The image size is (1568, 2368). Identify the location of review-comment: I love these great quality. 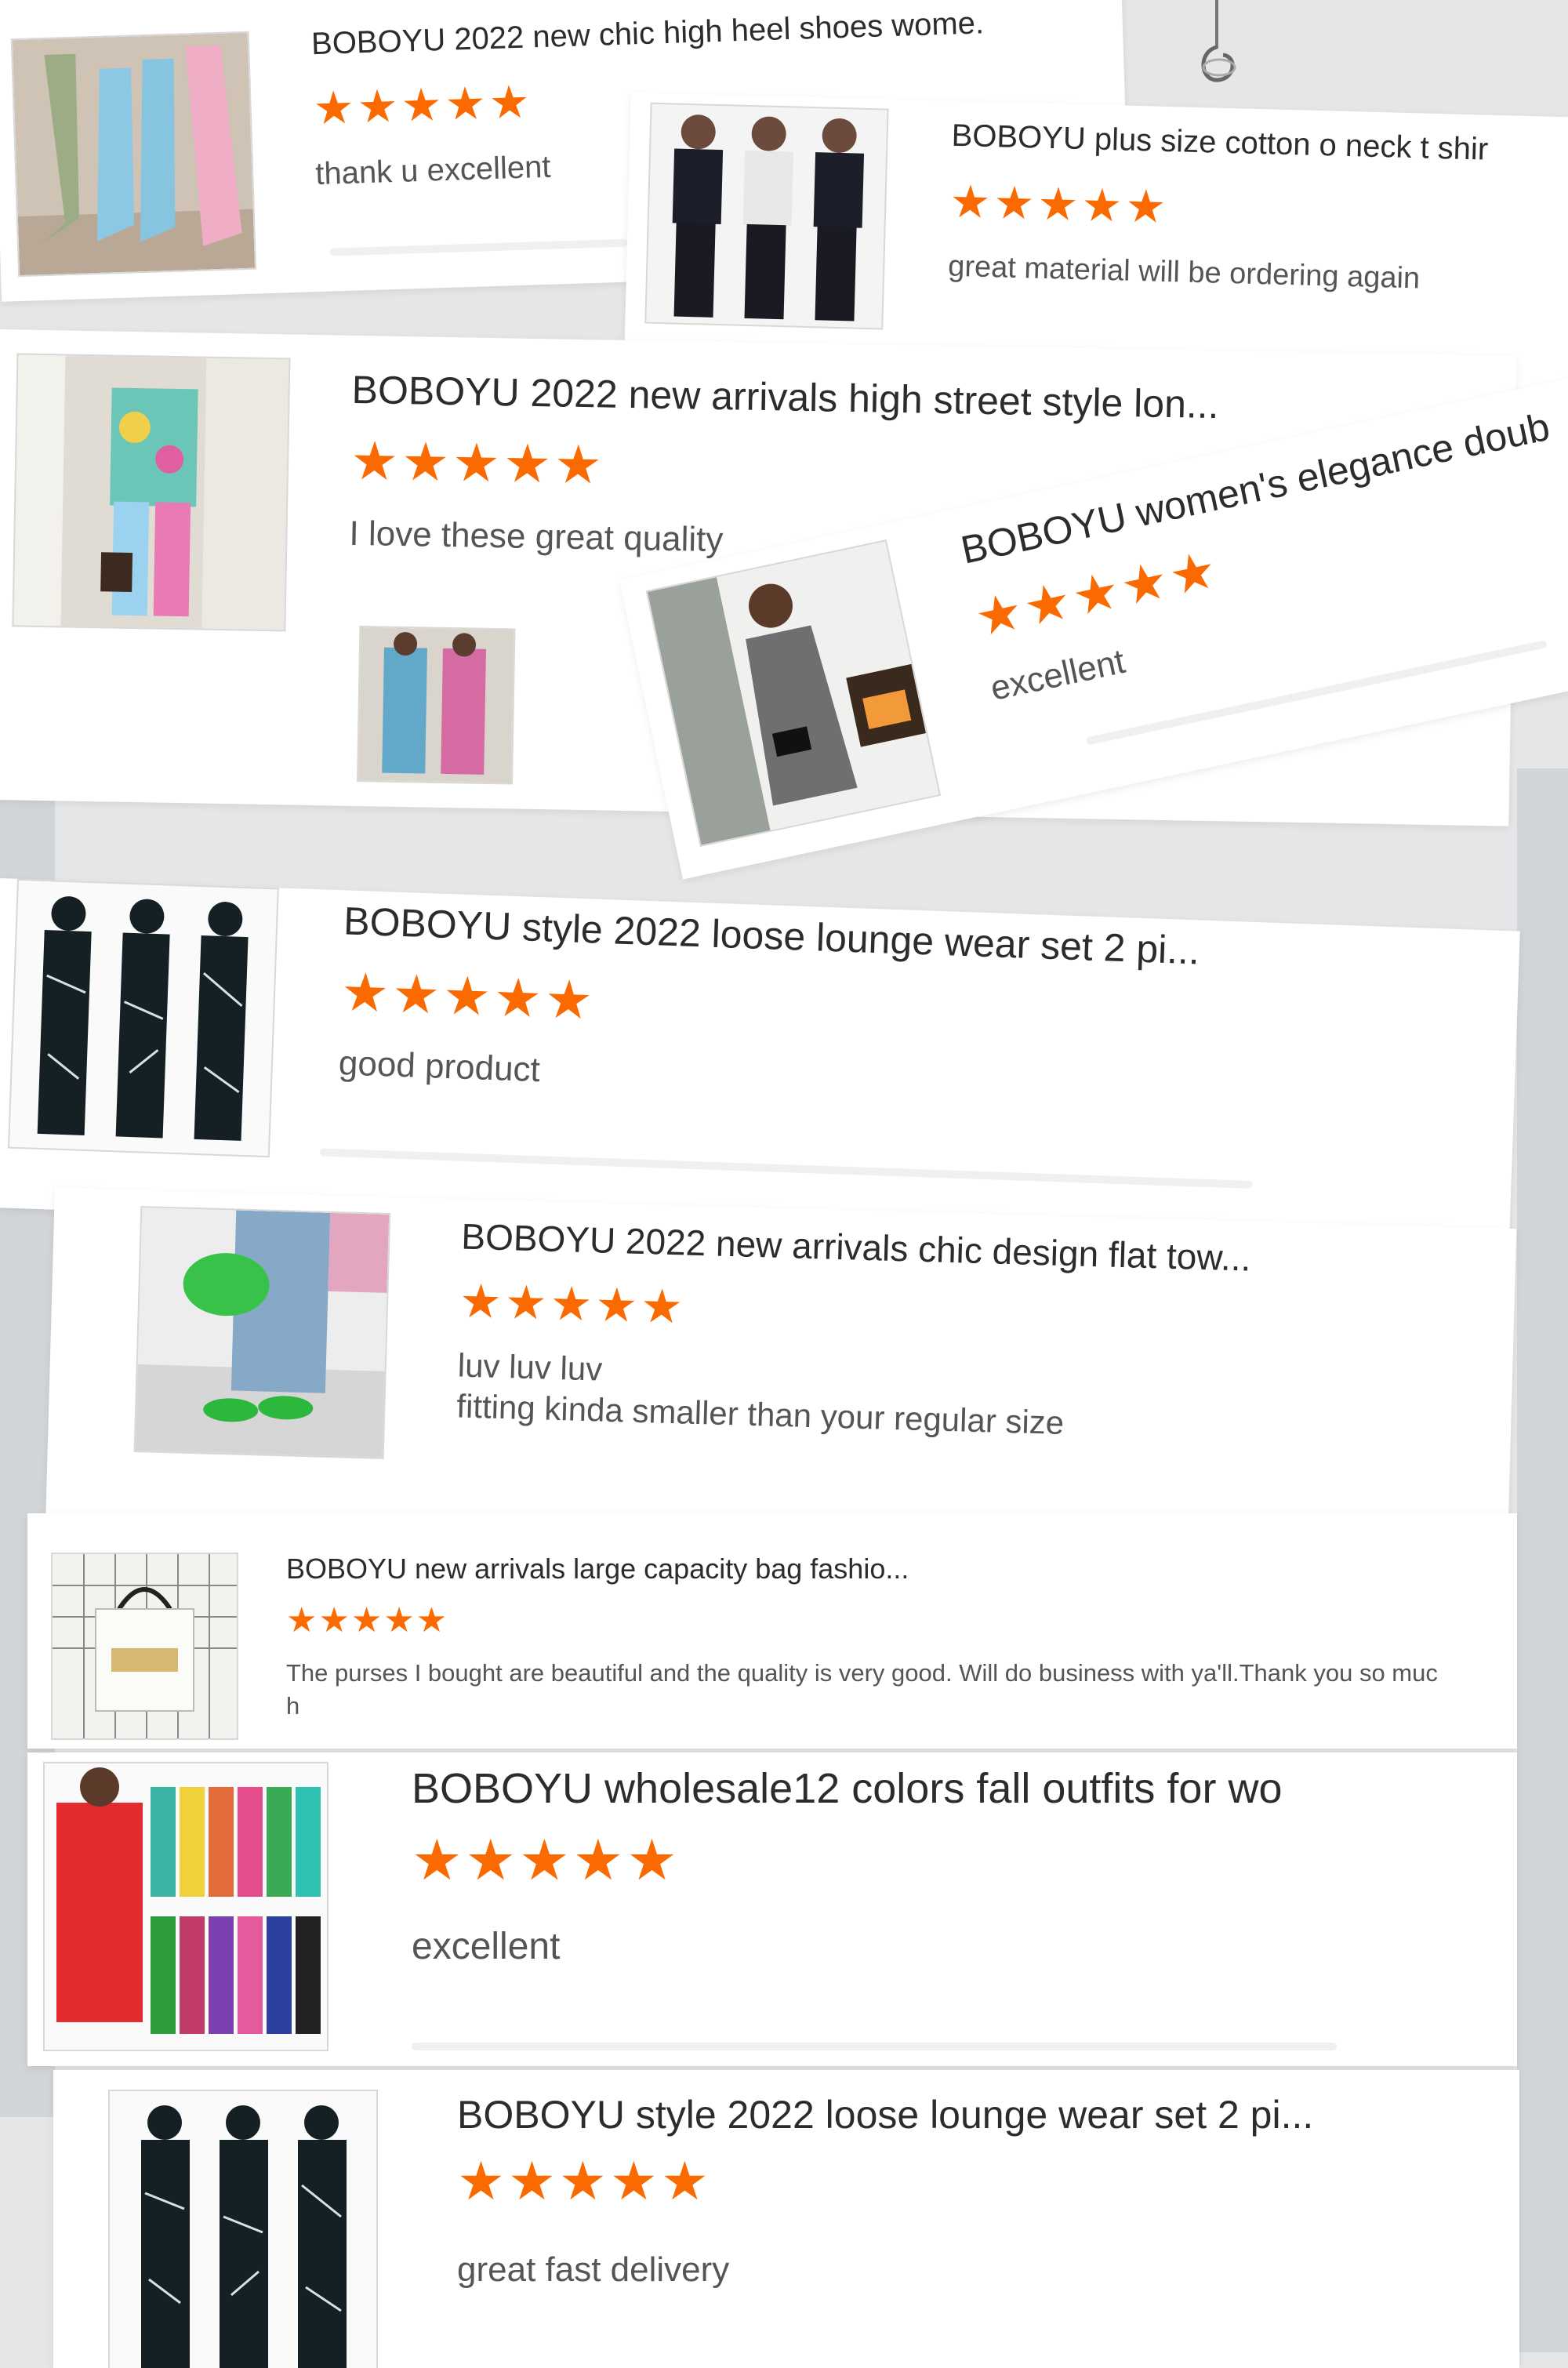
(536, 537).